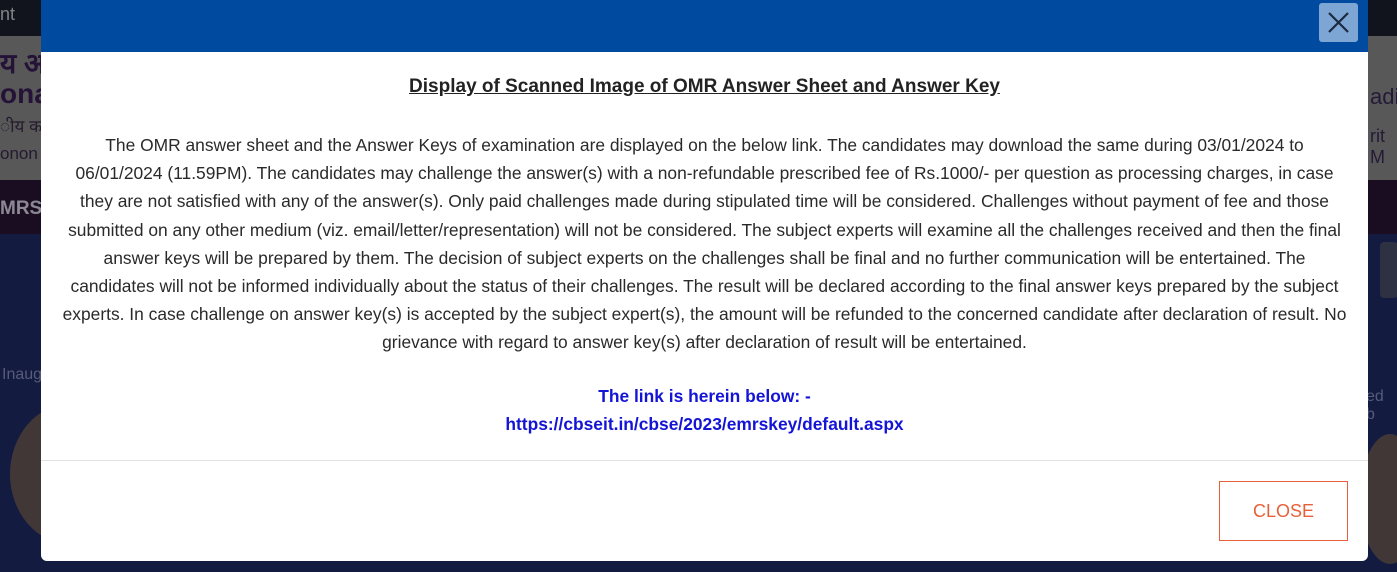 The width and height of the screenshot is (1397, 572). I want to click on close-button: CLOSE, so click(1283, 511).